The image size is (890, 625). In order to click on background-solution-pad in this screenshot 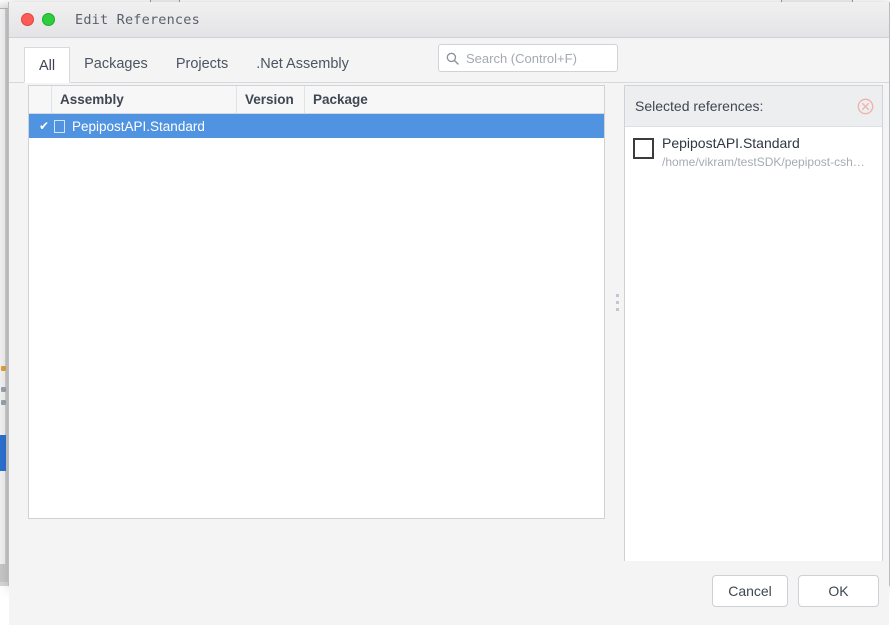, I will do `click(3, 286)`.